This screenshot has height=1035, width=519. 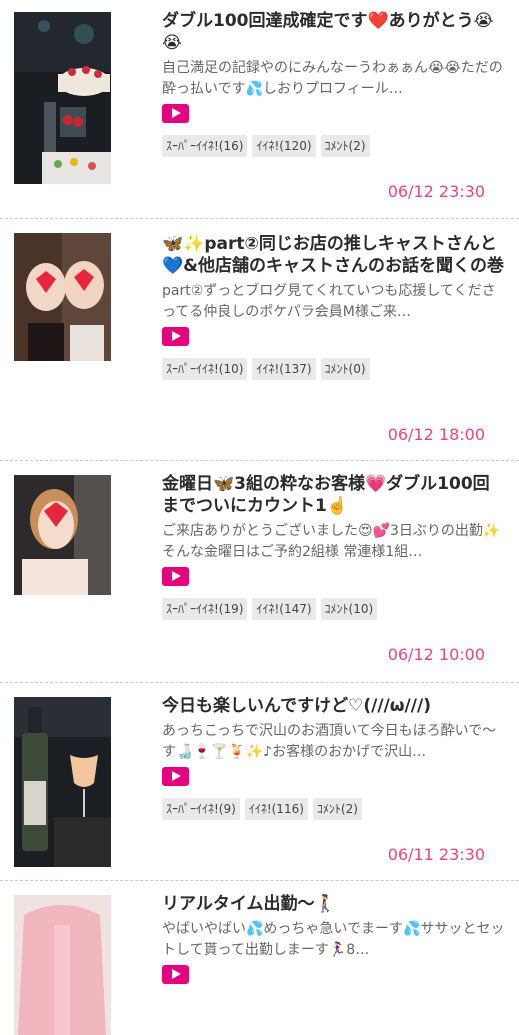 I want to click on cake-photo, so click(x=62, y=98).